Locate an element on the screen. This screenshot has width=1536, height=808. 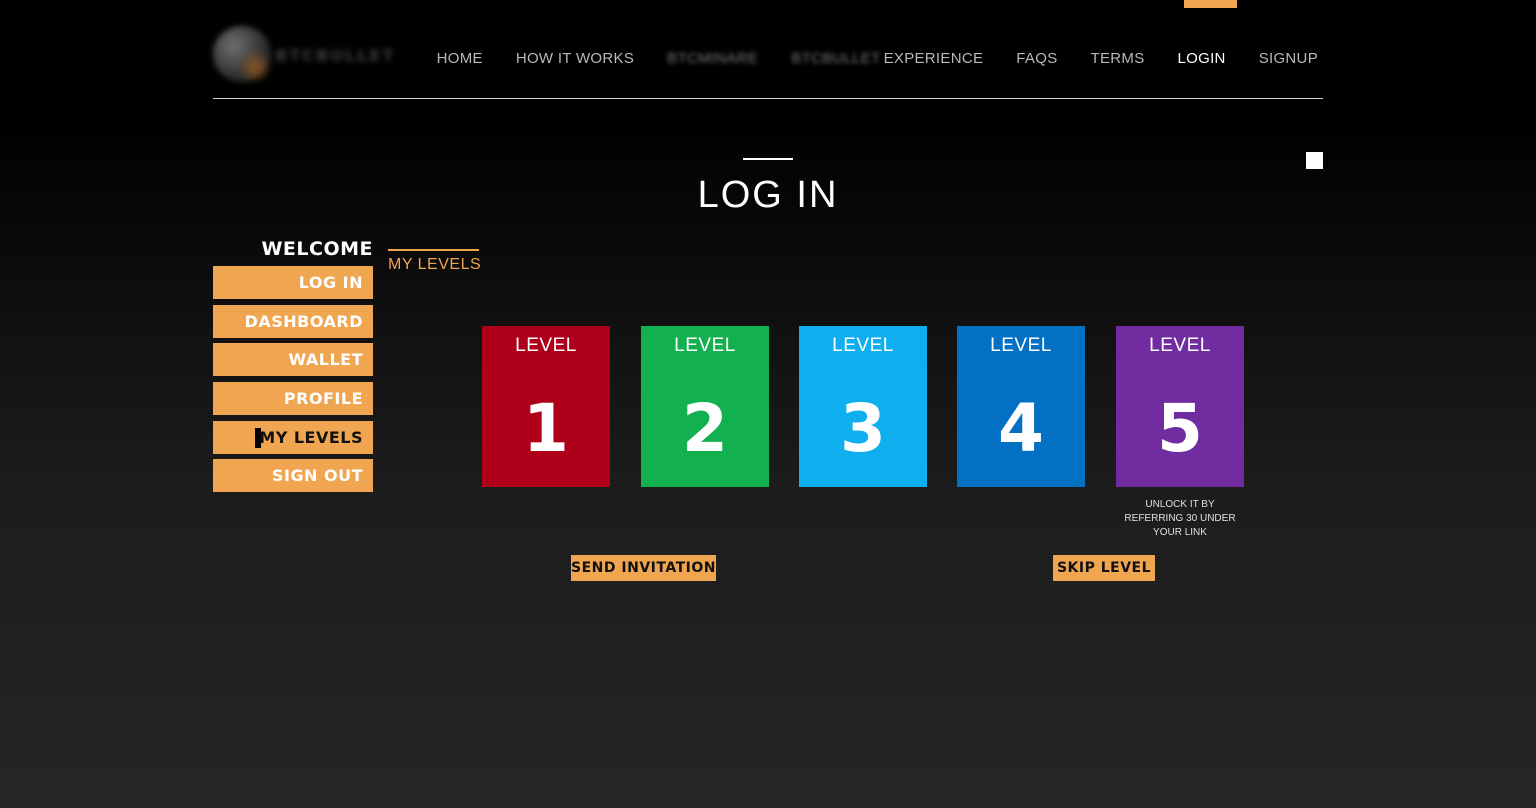
sidebar-item-dashboard: DASHBOARD is located at coordinates (293, 321).